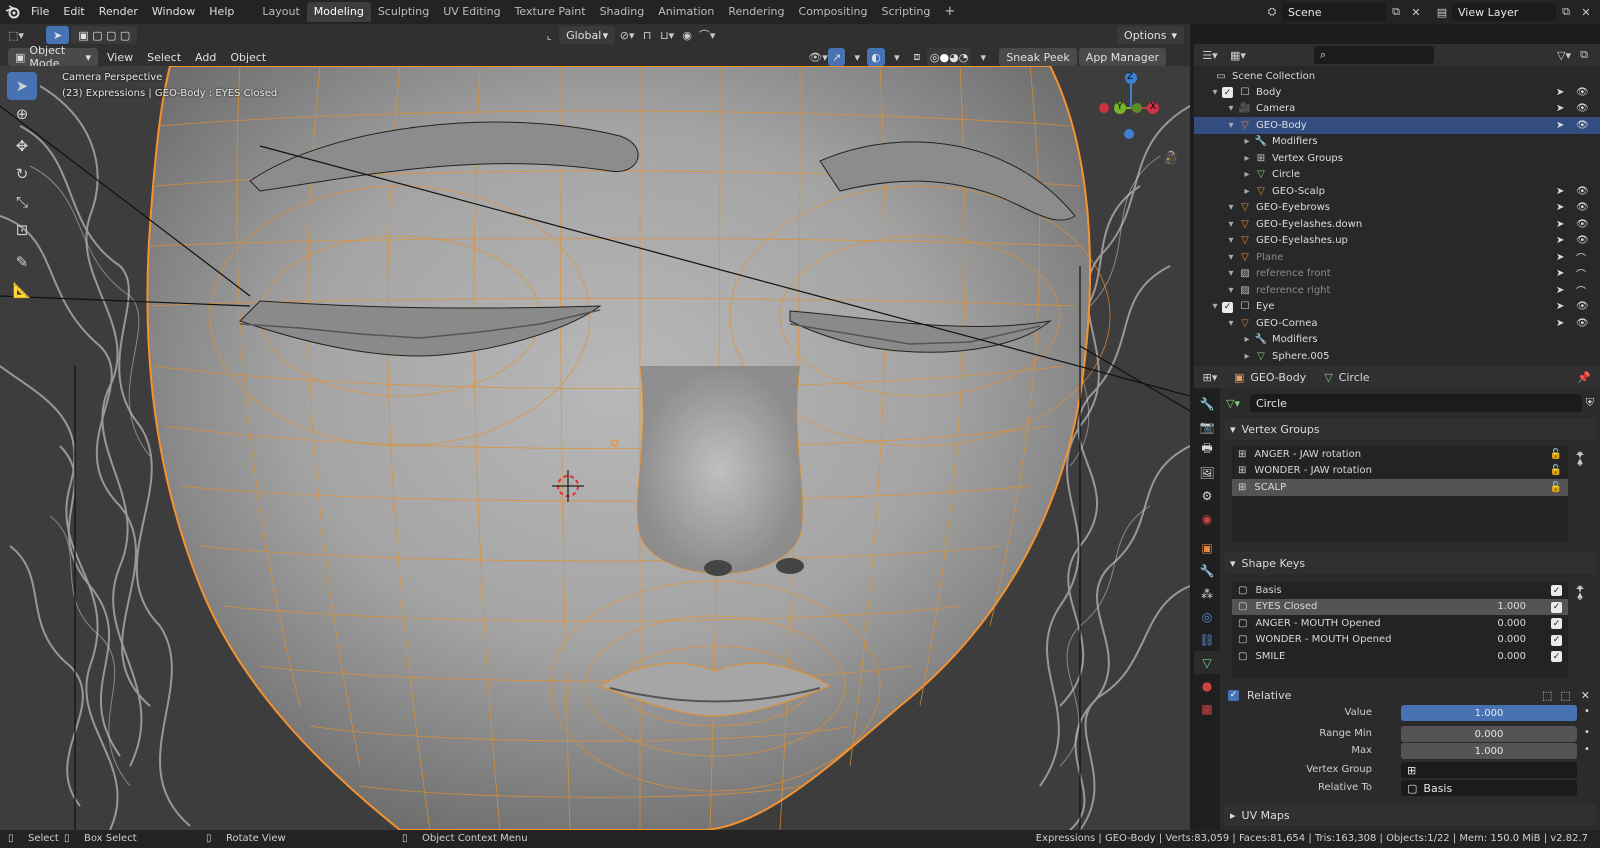 The width and height of the screenshot is (1600, 848). What do you see at coordinates (1397, 307) in the screenshot?
I see `outliner-row: ▾ ✓ ☐ Eye ➤ 👁` at bounding box center [1397, 307].